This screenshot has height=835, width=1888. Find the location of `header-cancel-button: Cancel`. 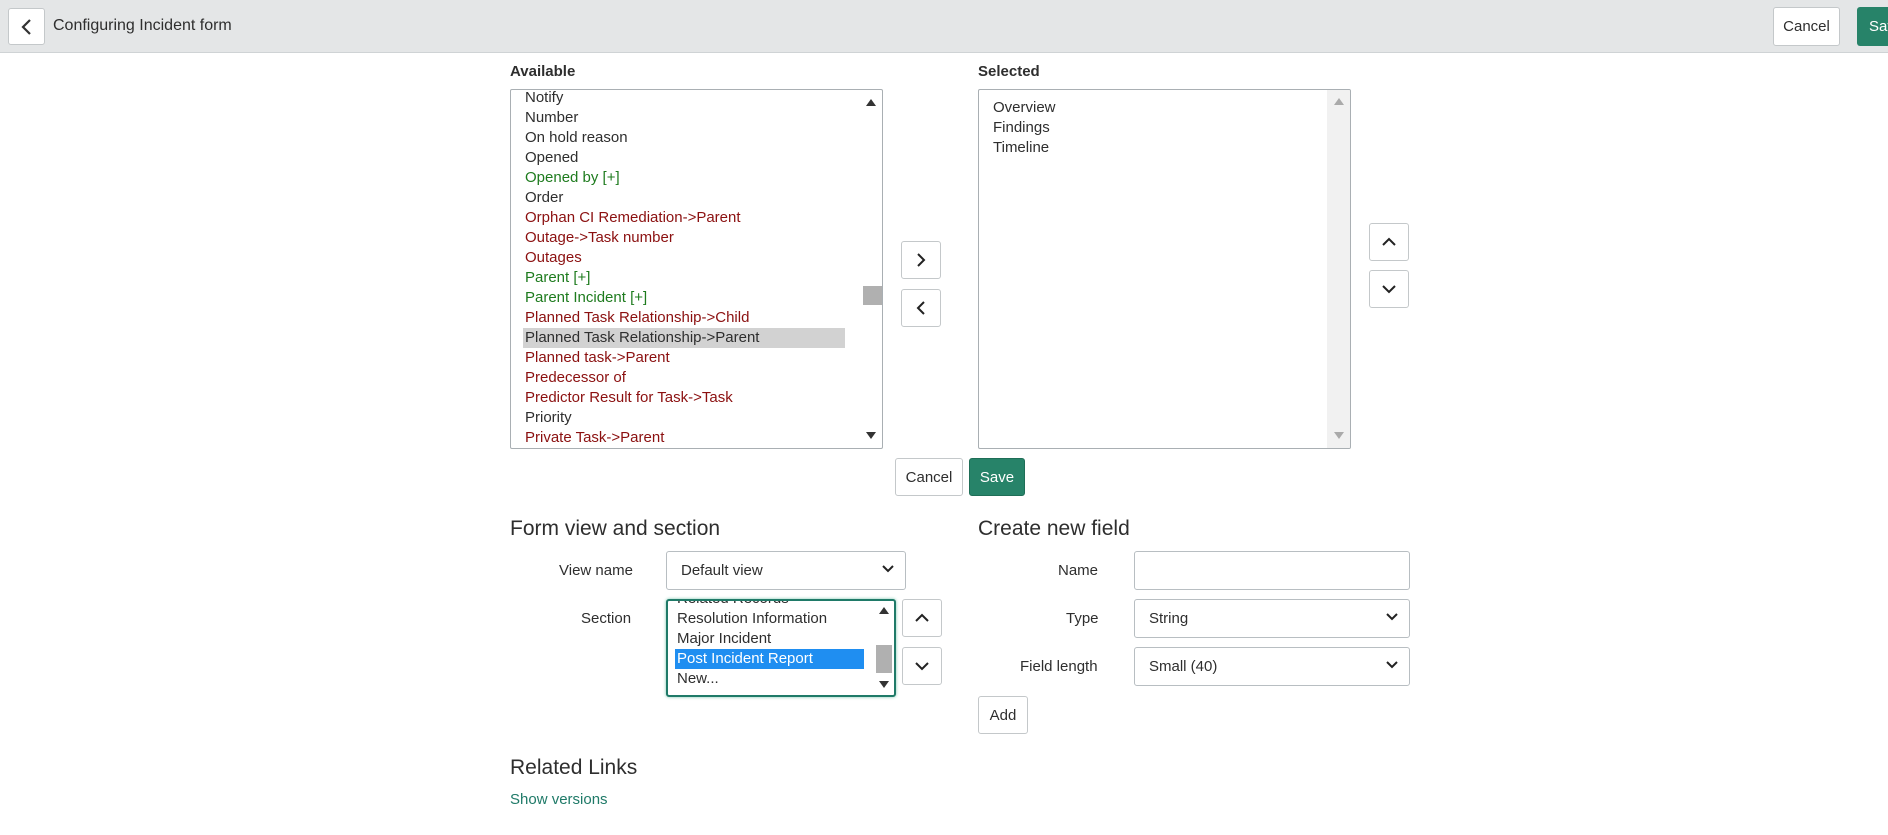

header-cancel-button: Cancel is located at coordinates (1806, 26).